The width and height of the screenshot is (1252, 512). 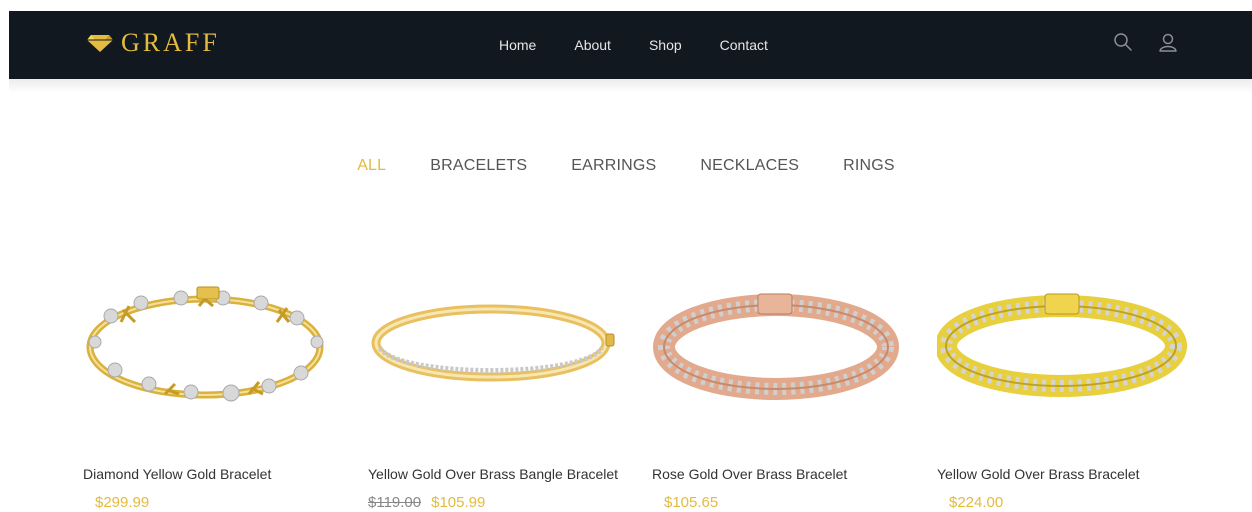 What do you see at coordinates (478, 166) in the screenshot?
I see `filter-bracelets: BRACELETS` at bounding box center [478, 166].